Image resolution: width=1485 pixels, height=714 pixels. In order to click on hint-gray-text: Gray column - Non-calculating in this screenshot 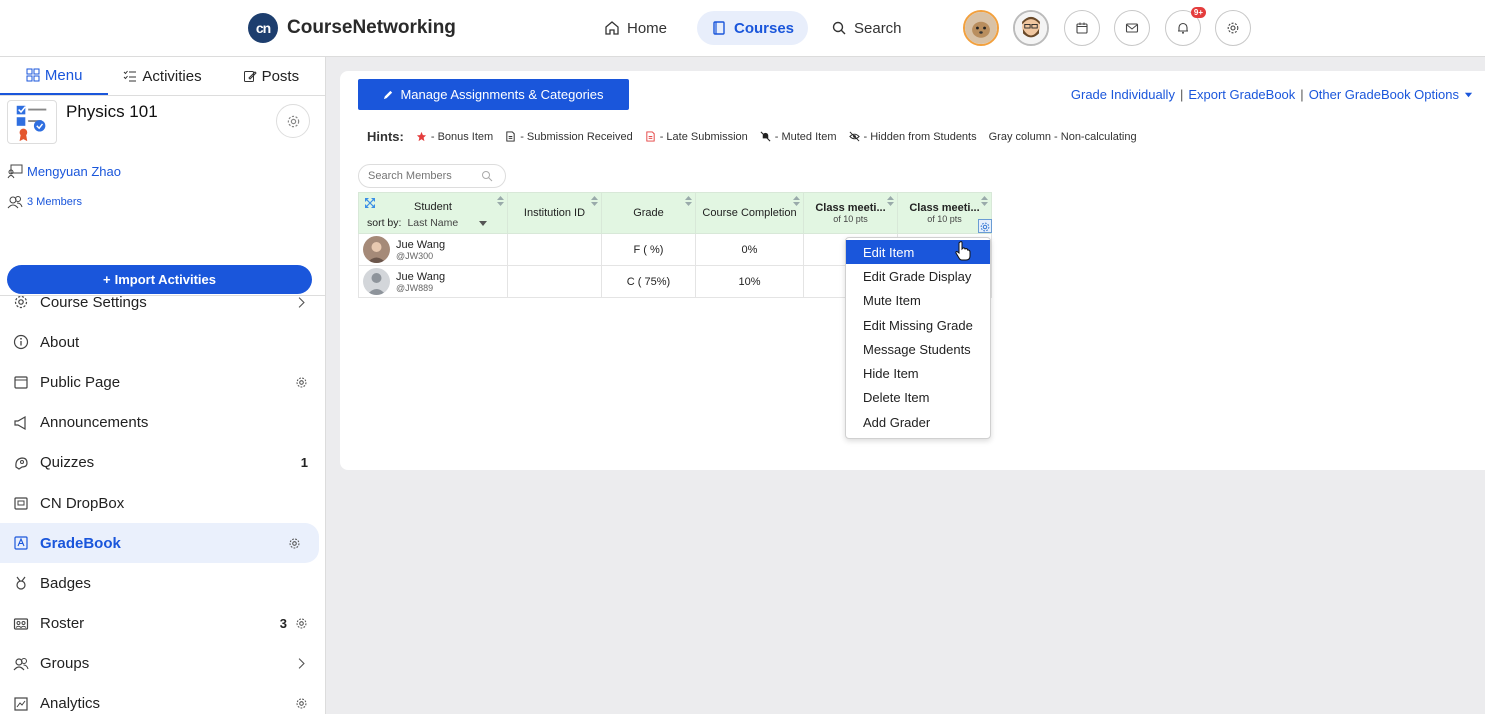, I will do `click(1062, 136)`.